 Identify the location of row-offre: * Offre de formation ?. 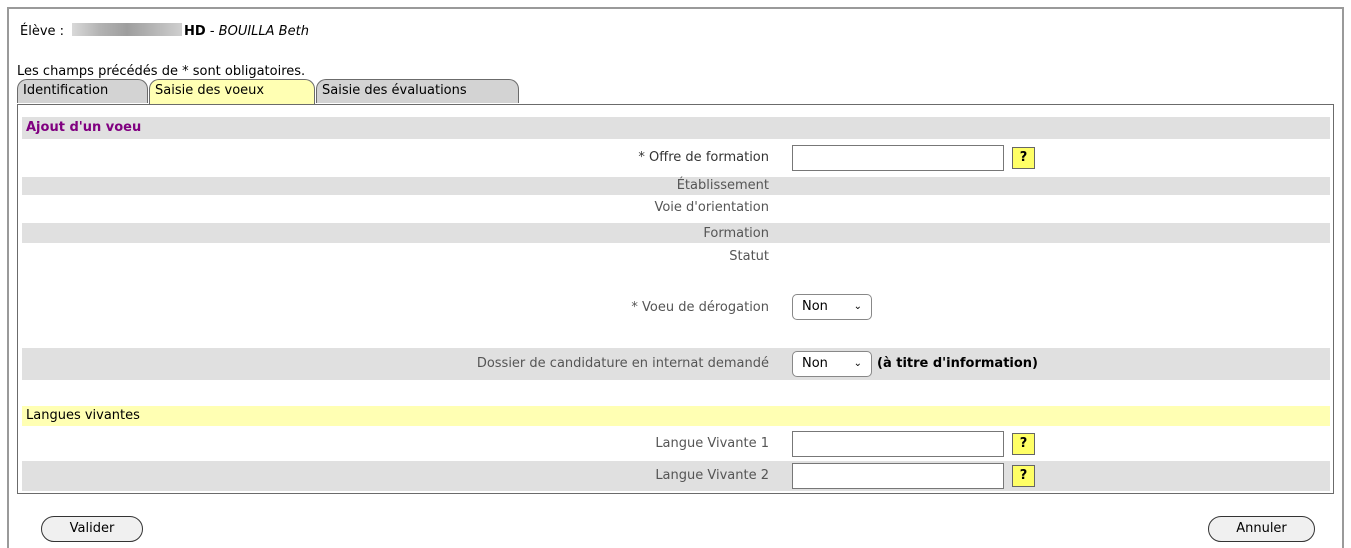
(676, 158).